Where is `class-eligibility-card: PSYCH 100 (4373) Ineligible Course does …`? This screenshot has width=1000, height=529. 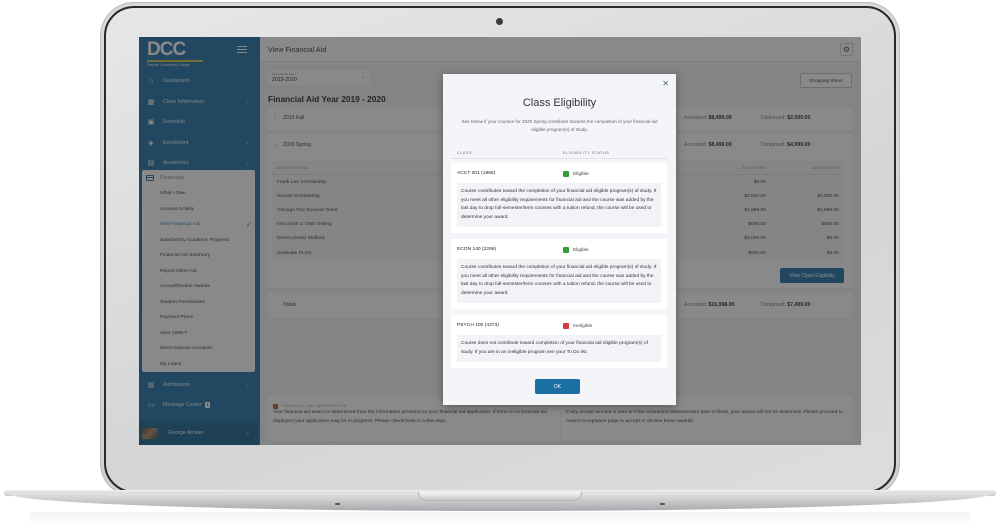 class-eligibility-card: PSYCH 100 (4373) Ineligible Course does … is located at coordinates (559, 342).